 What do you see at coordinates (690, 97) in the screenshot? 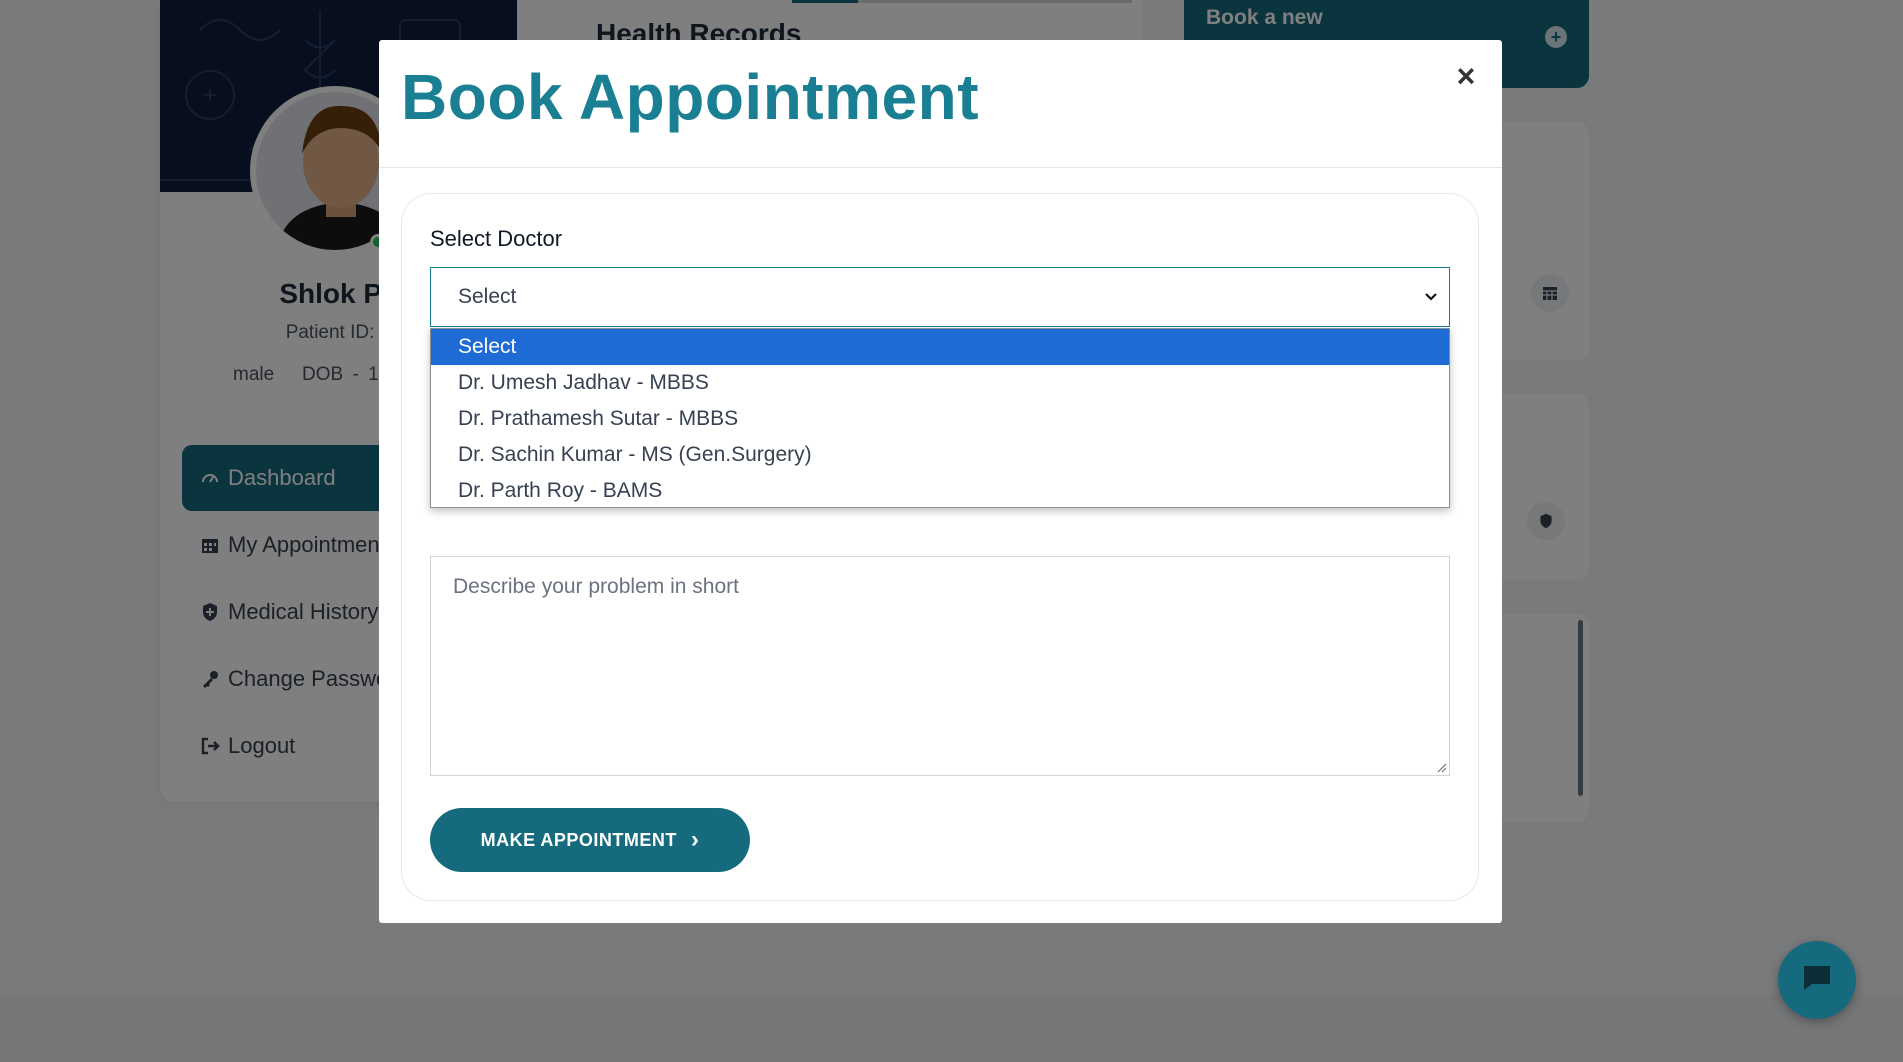
I see `modal-title: Book Appointment` at bounding box center [690, 97].